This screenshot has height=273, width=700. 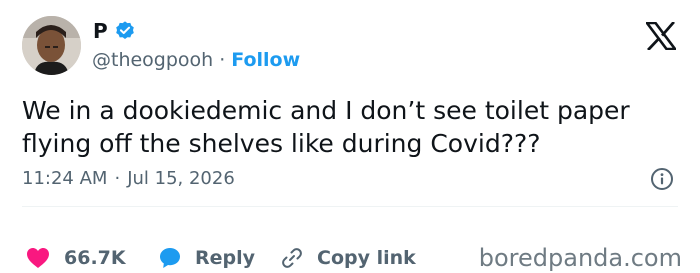 I want to click on x-logo-icon, so click(x=661, y=36).